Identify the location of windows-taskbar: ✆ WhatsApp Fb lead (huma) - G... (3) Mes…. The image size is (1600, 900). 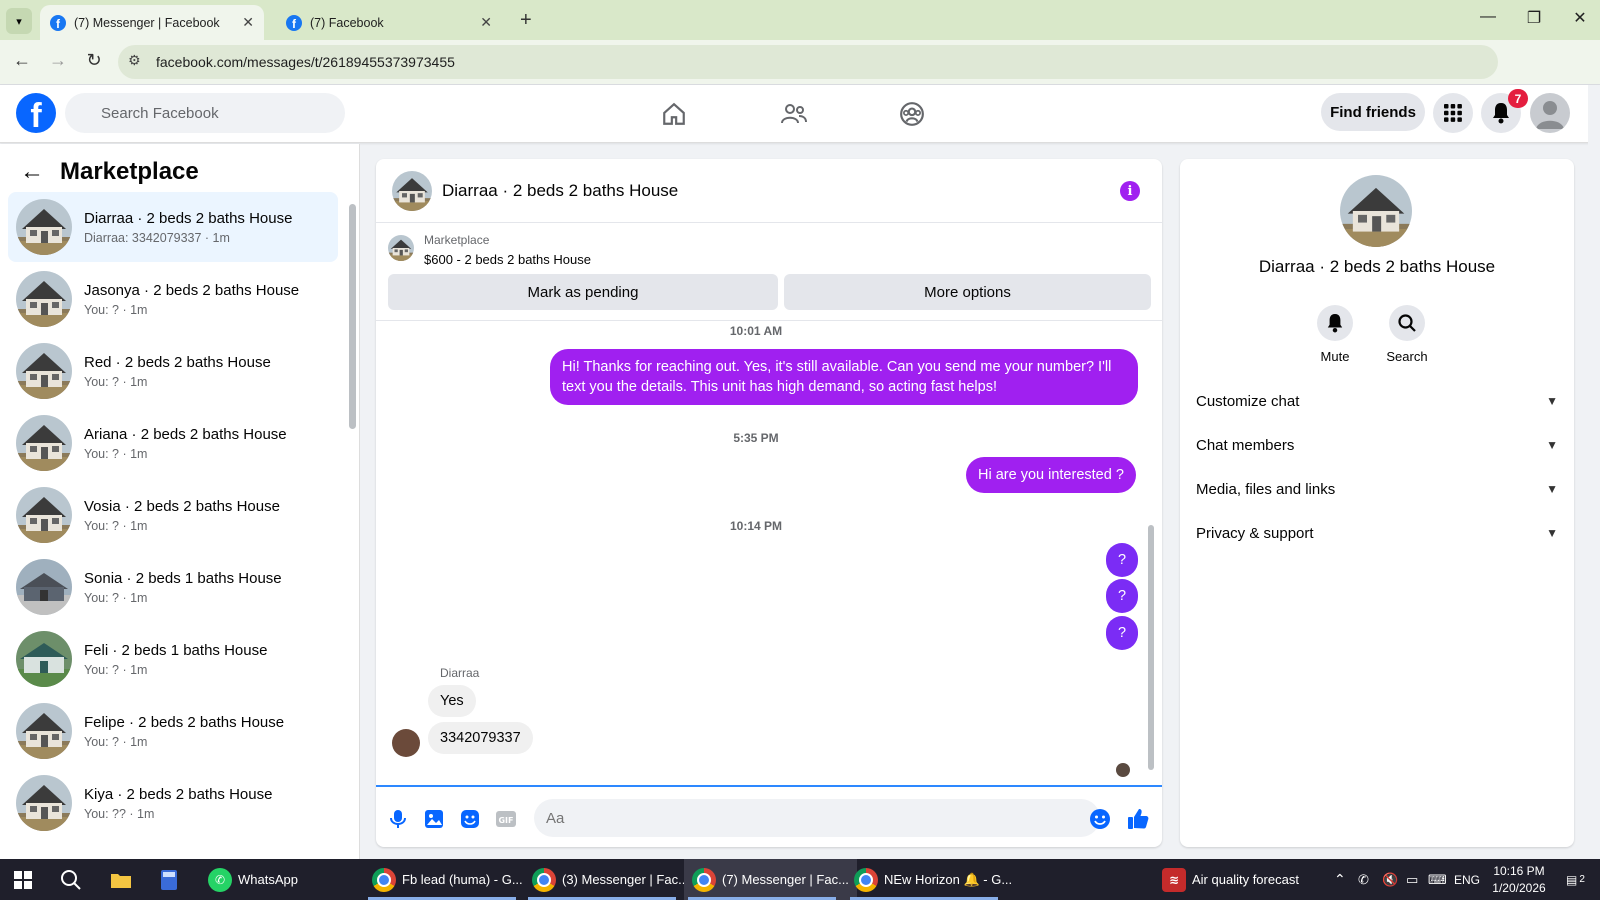
(800, 879).